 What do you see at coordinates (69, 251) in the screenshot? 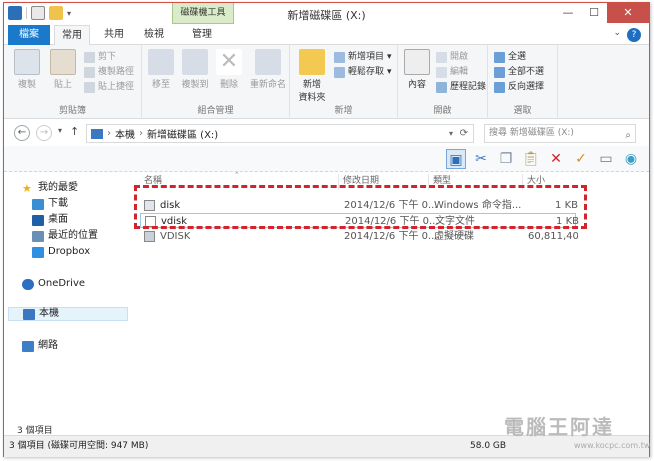
I see `nav-item-label: Dropbox` at bounding box center [69, 251].